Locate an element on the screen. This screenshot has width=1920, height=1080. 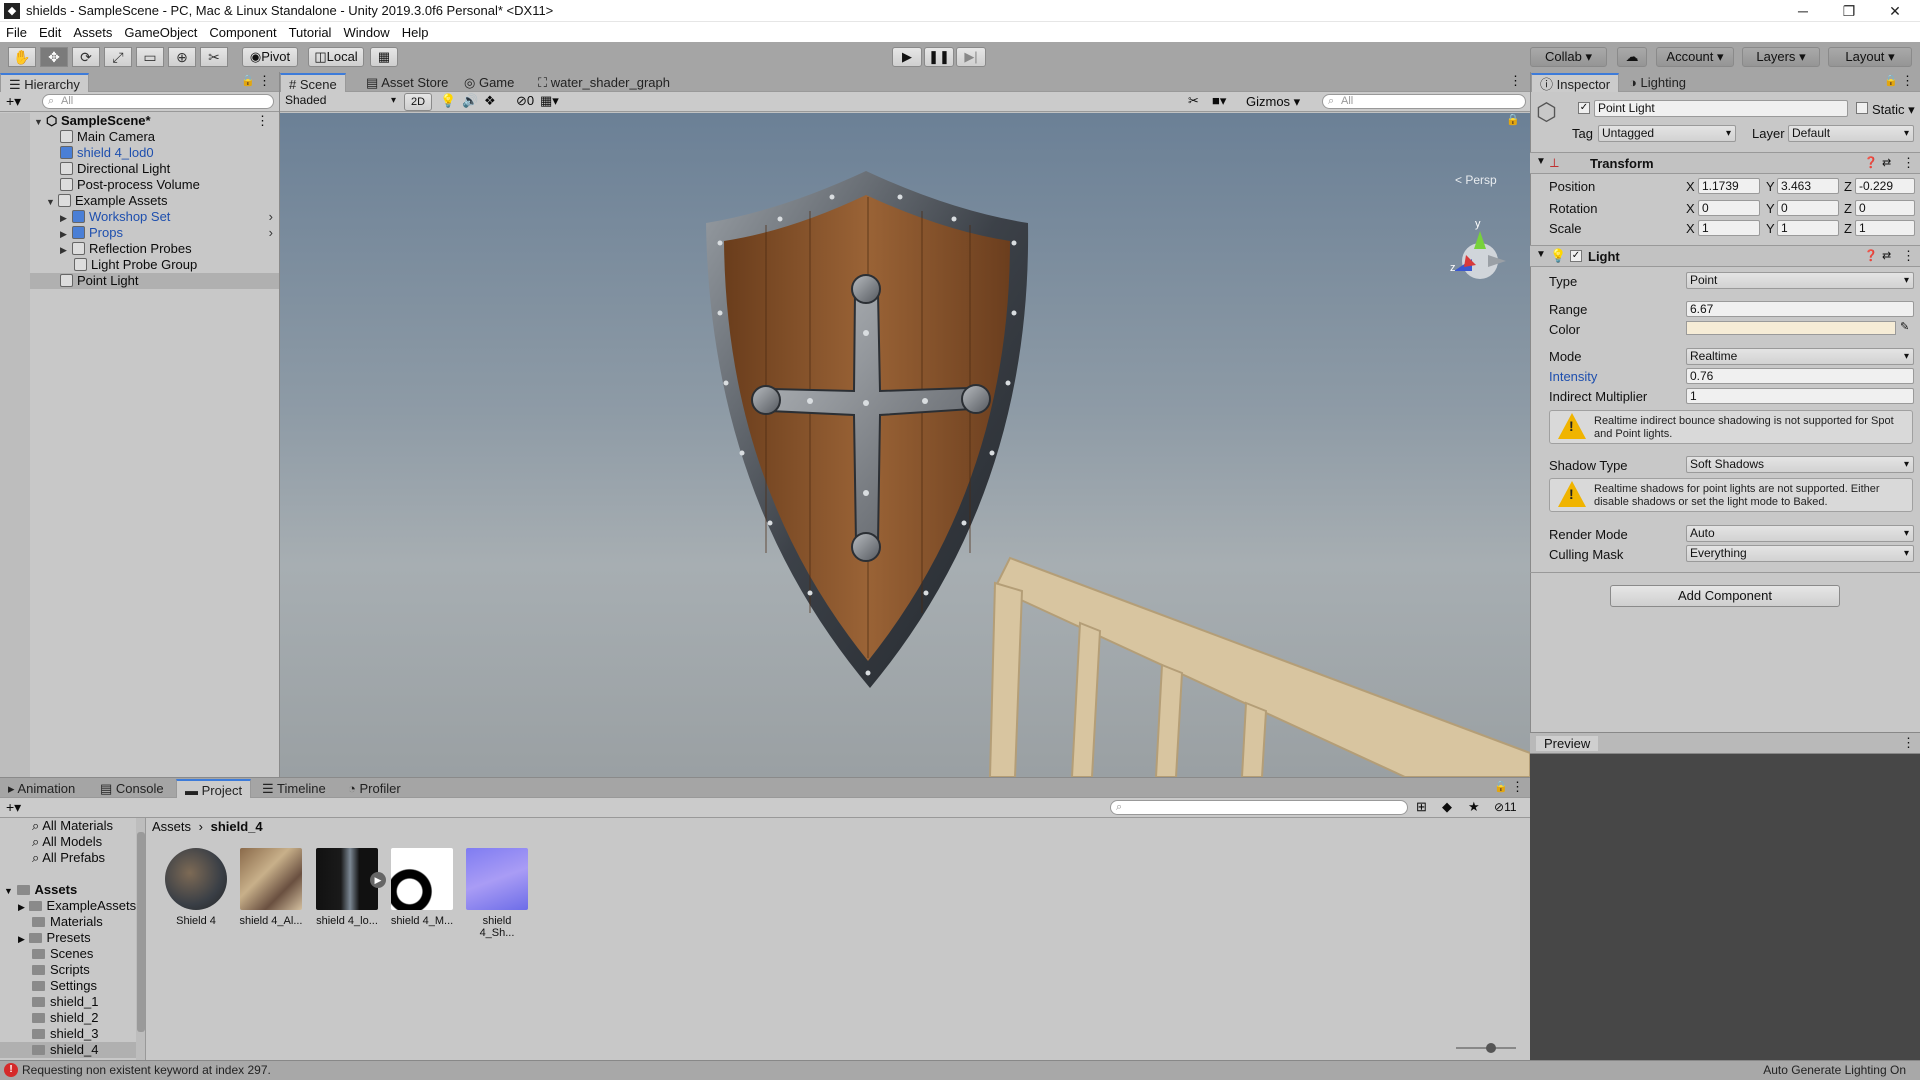
tab-water-shader-graph: ⛶ water_shader_graph is located at coordinates (604, 82).